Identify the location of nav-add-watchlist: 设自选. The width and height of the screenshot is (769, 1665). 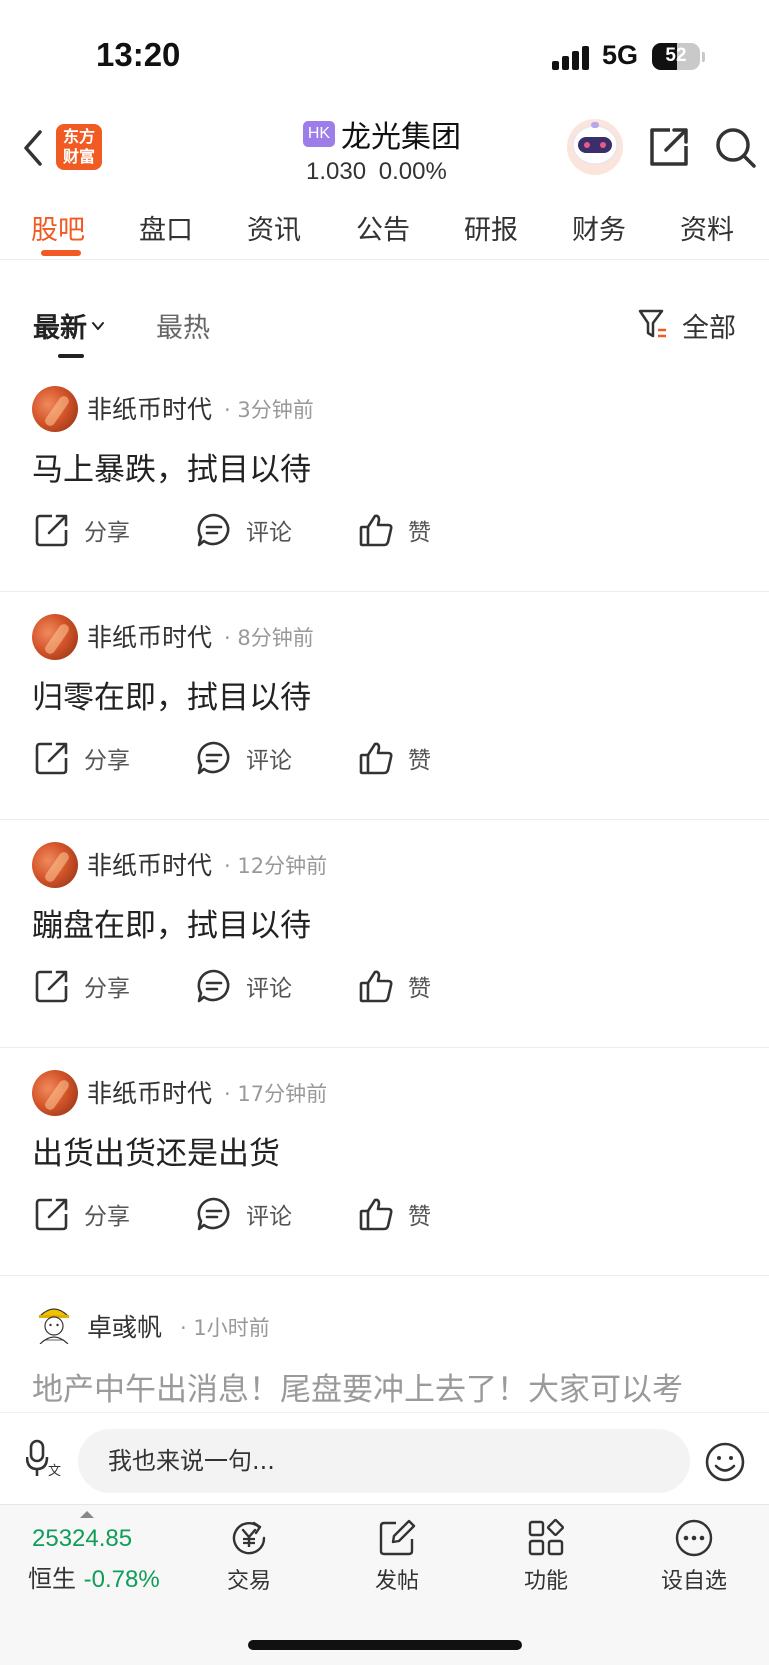
(694, 1556).